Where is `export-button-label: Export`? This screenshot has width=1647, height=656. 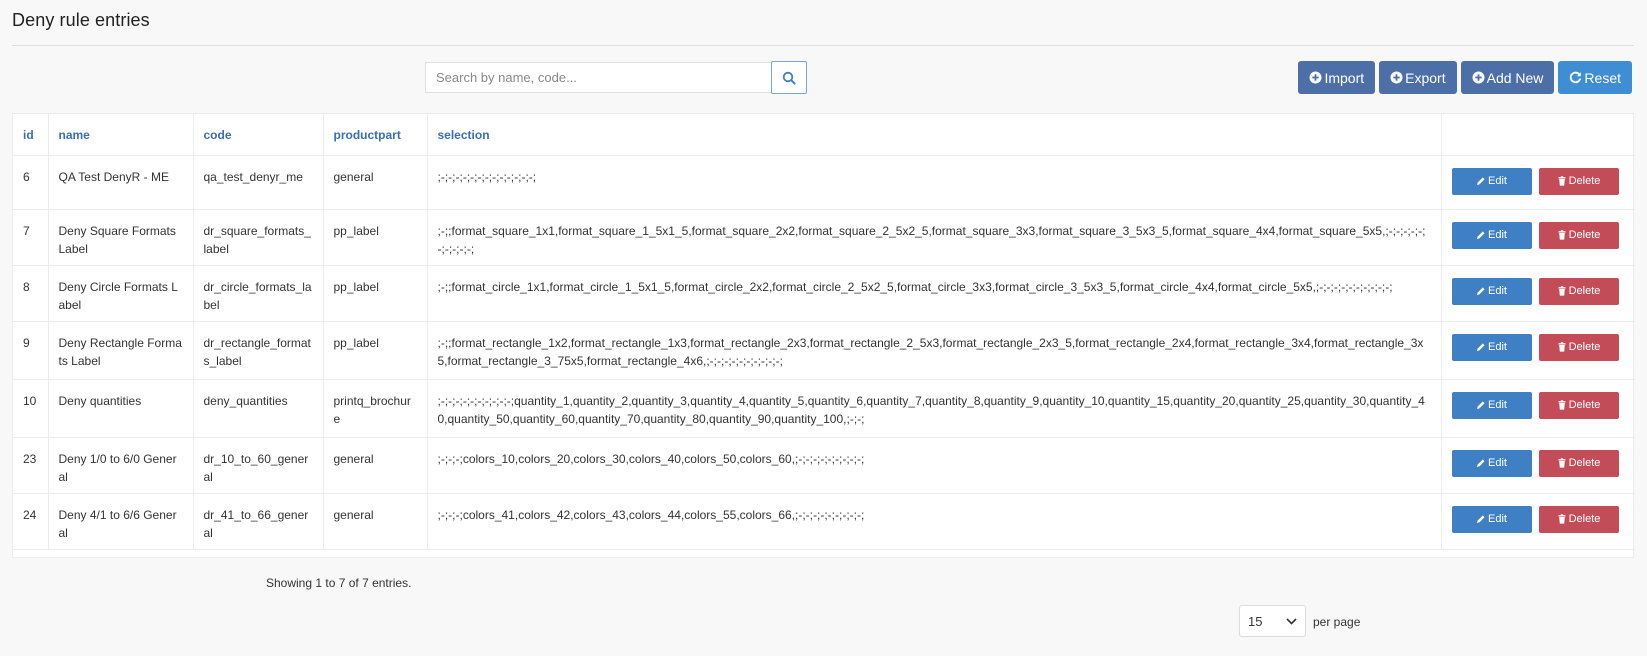
export-button-label: Export is located at coordinates (1425, 77).